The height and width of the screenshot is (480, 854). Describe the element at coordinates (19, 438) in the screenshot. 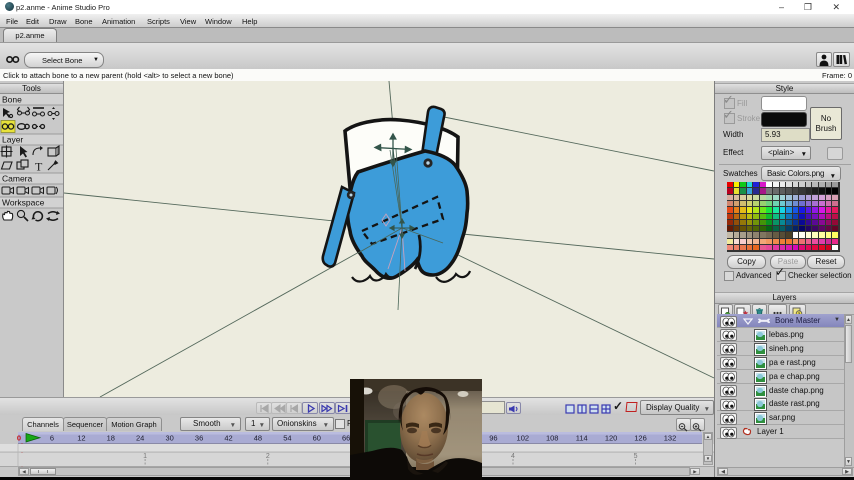

I see `svg-text: 0` at that location.